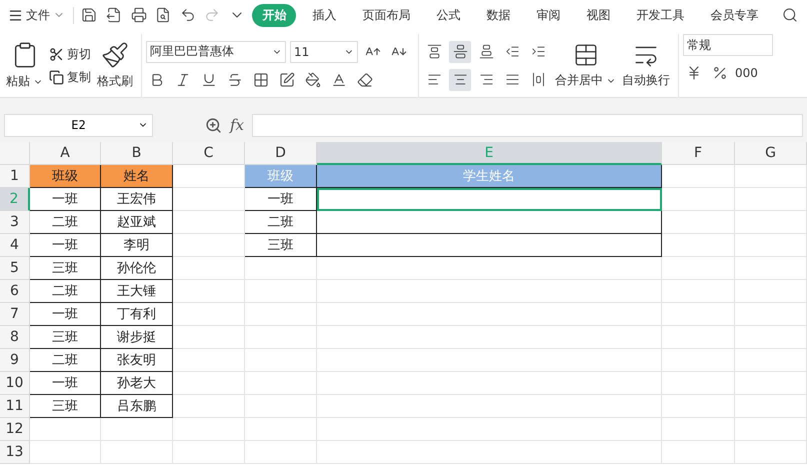 The width and height of the screenshot is (807, 465). What do you see at coordinates (386, 15) in the screenshot?
I see `ribbon-tab: 页面布局` at bounding box center [386, 15].